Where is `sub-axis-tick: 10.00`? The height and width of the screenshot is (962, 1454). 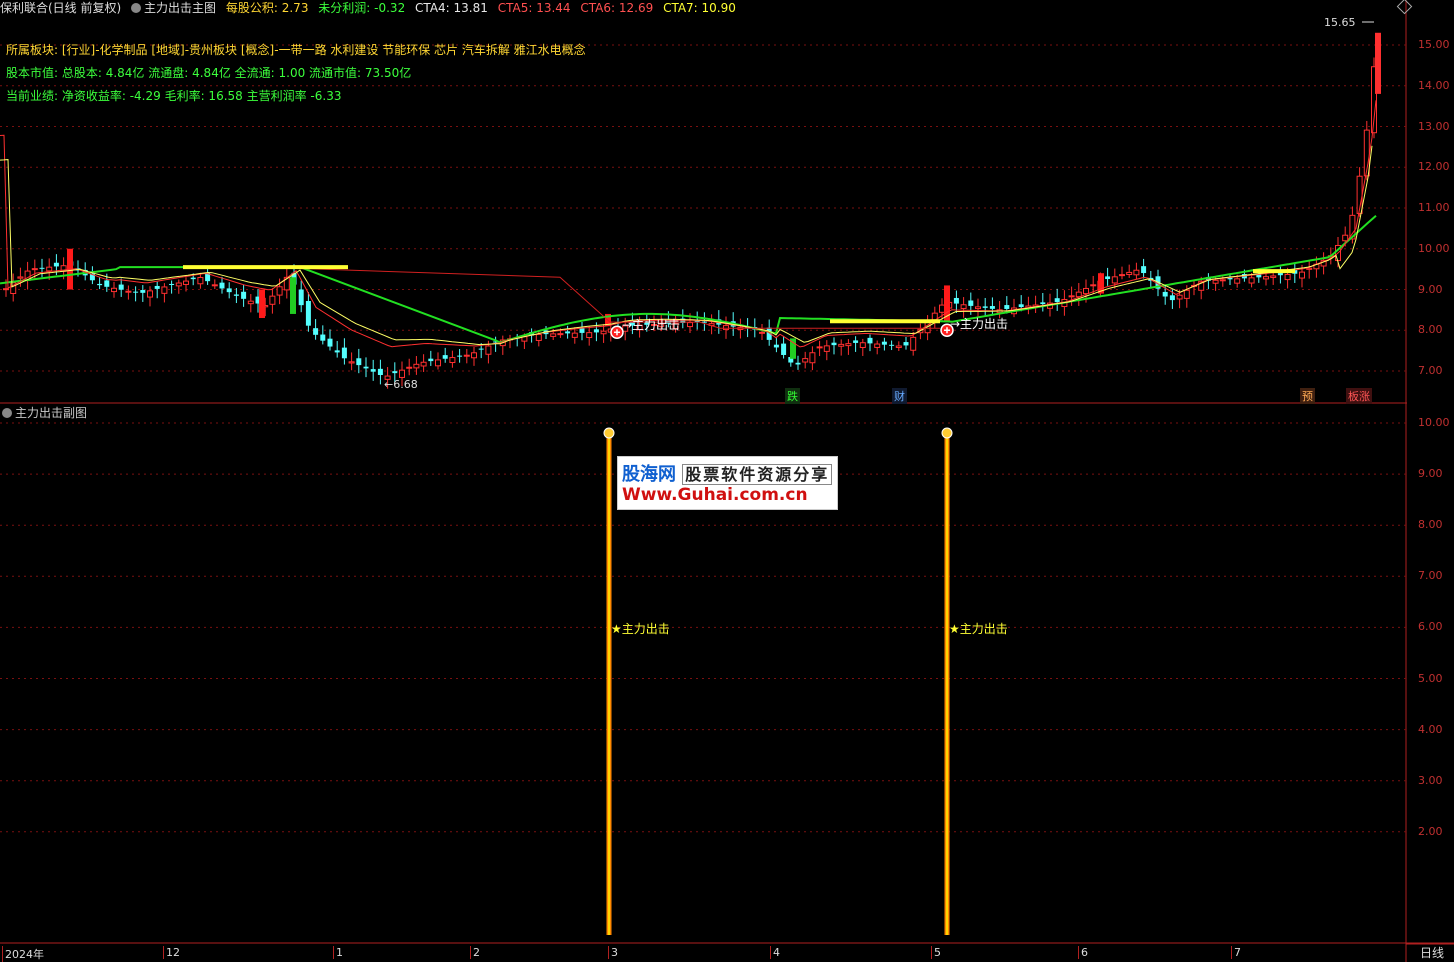 sub-axis-tick: 10.00 is located at coordinates (1434, 422).